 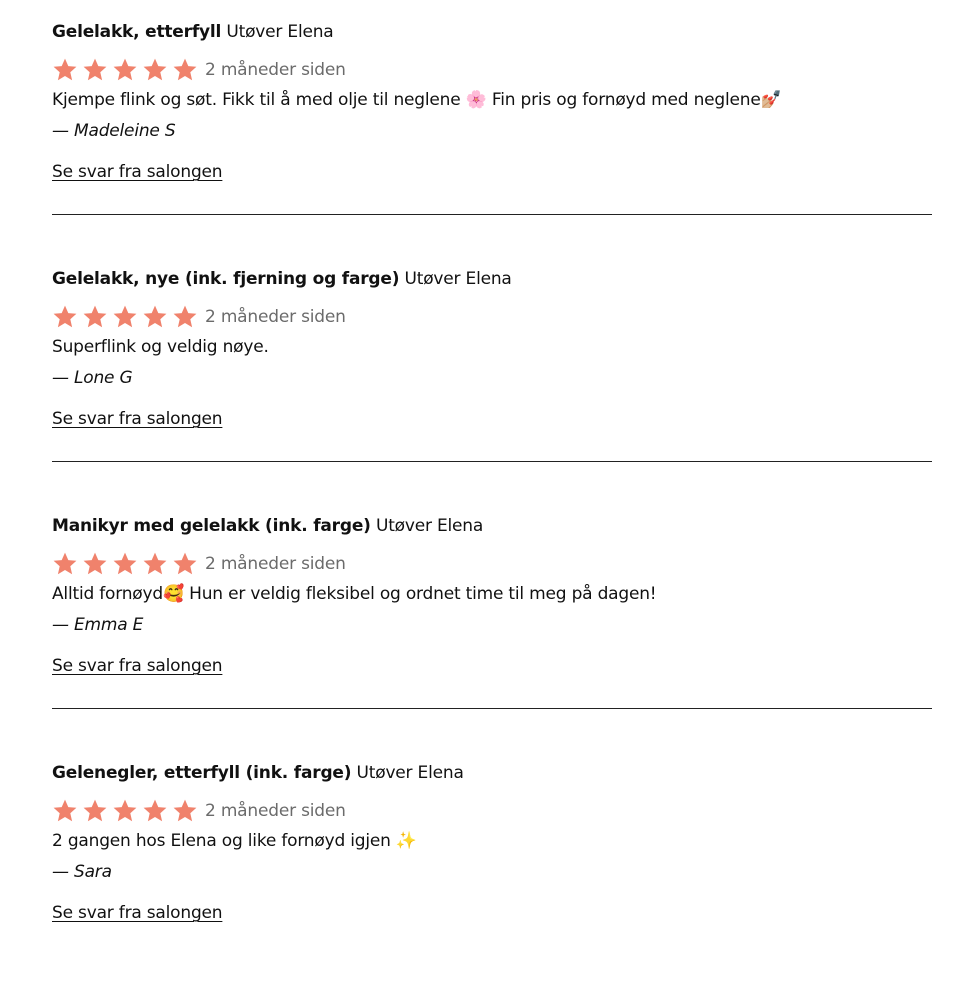 I want to click on review-service: Gelelakk, etterfyll, so click(x=137, y=32).